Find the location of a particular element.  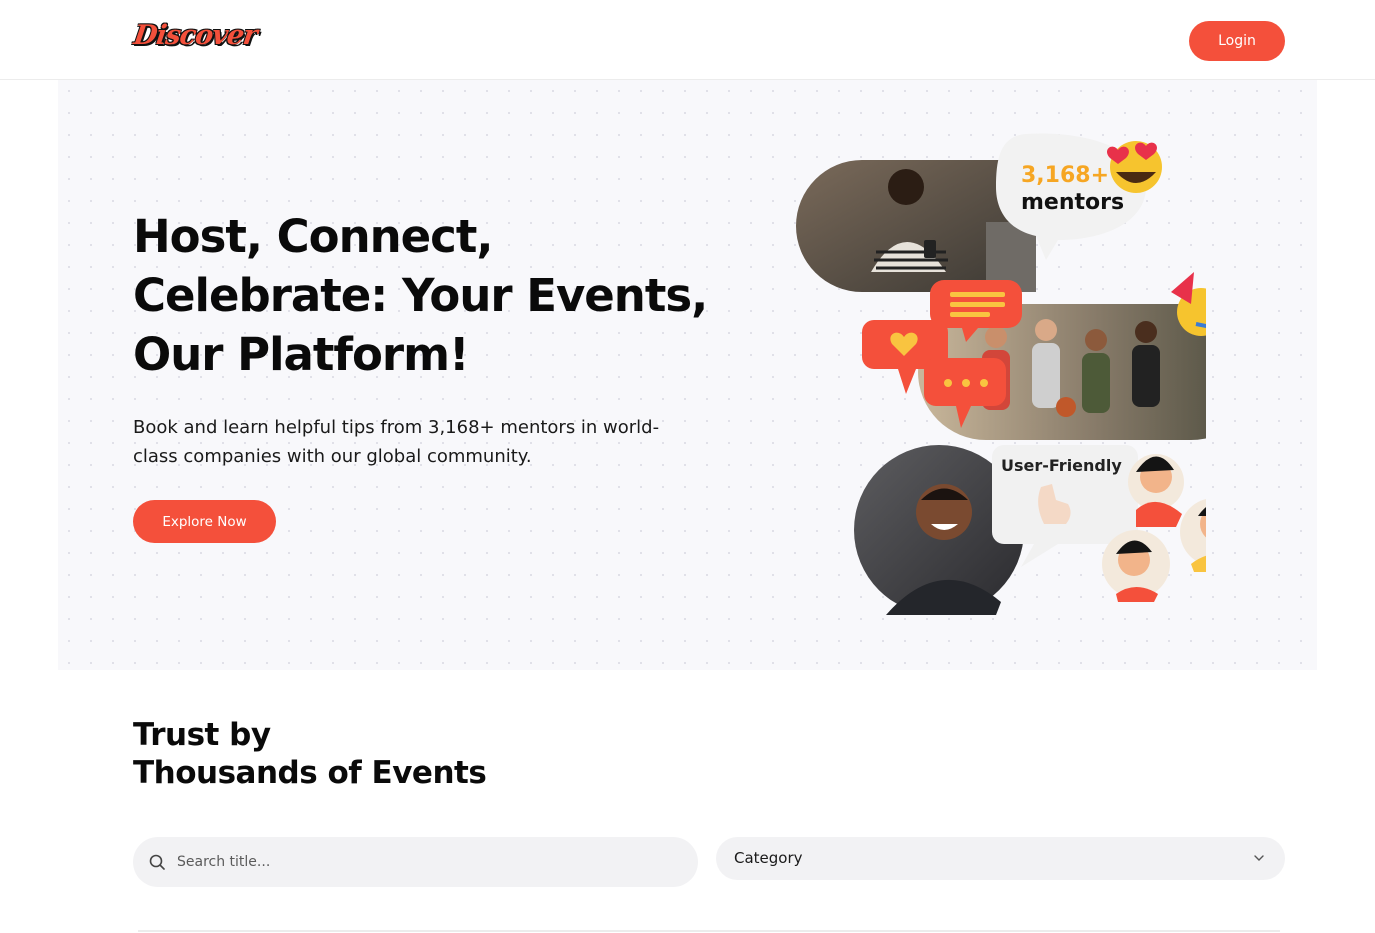

section-divider is located at coordinates (709, 931).